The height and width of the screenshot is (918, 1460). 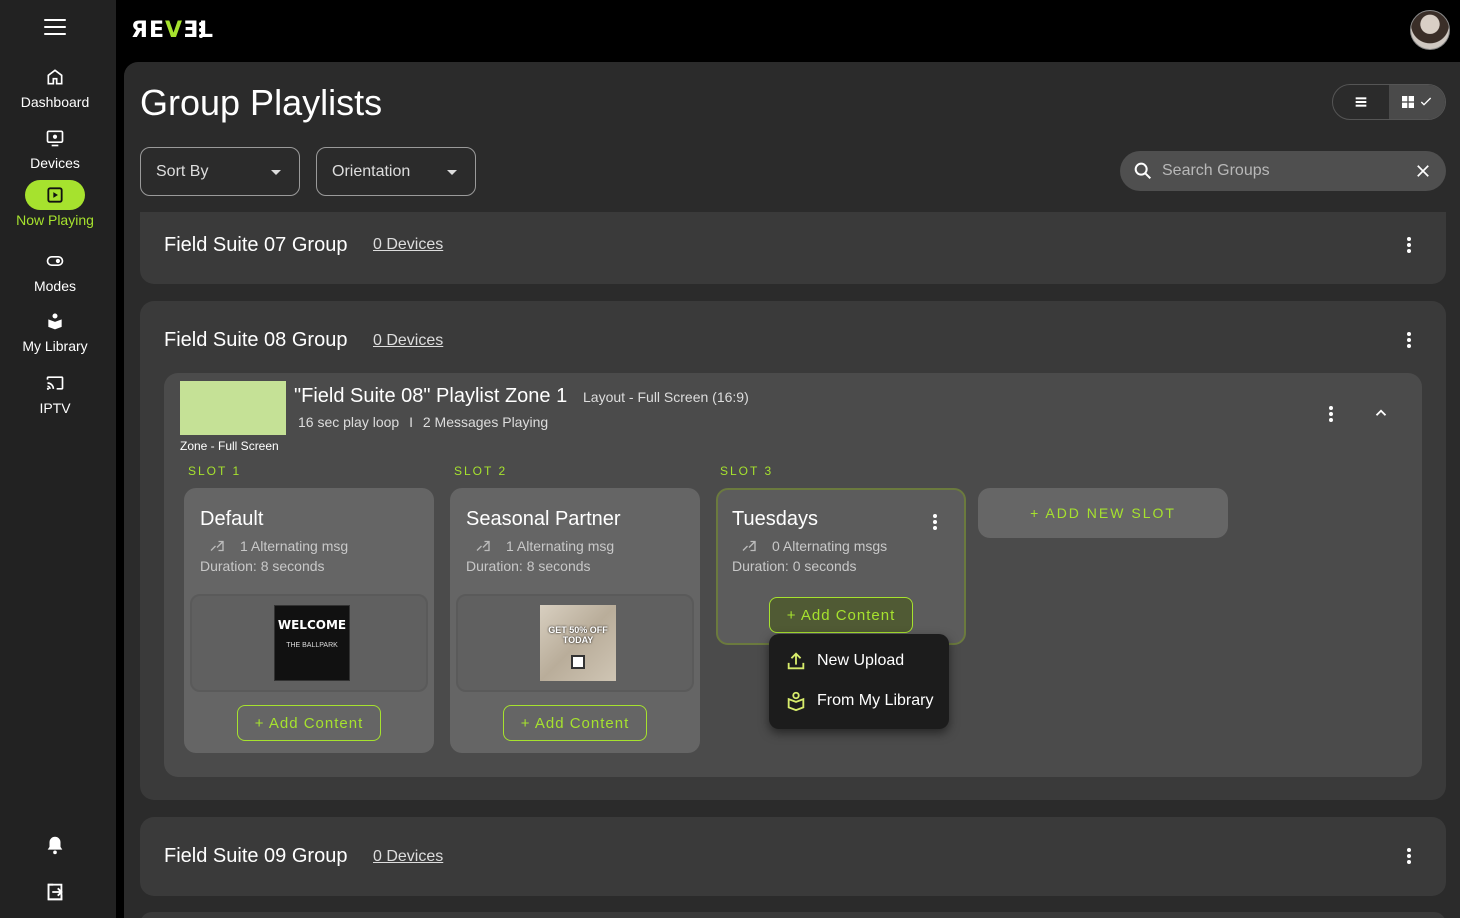 I want to click on sort-by-select: Sort By, so click(x=220, y=171).